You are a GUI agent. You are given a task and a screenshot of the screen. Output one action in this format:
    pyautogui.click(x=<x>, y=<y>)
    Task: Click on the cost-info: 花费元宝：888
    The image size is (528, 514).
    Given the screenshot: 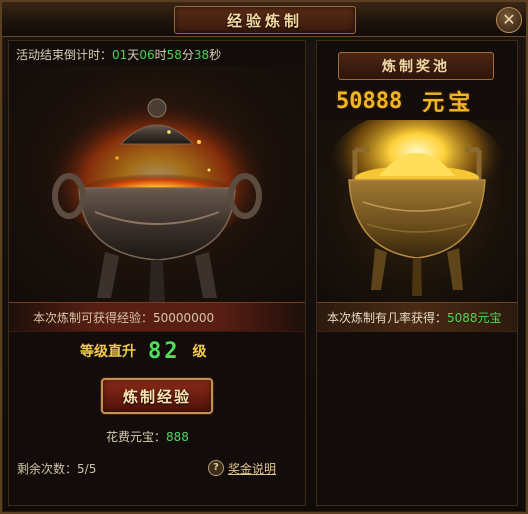 What is the action you would take?
    pyautogui.click(x=147, y=436)
    